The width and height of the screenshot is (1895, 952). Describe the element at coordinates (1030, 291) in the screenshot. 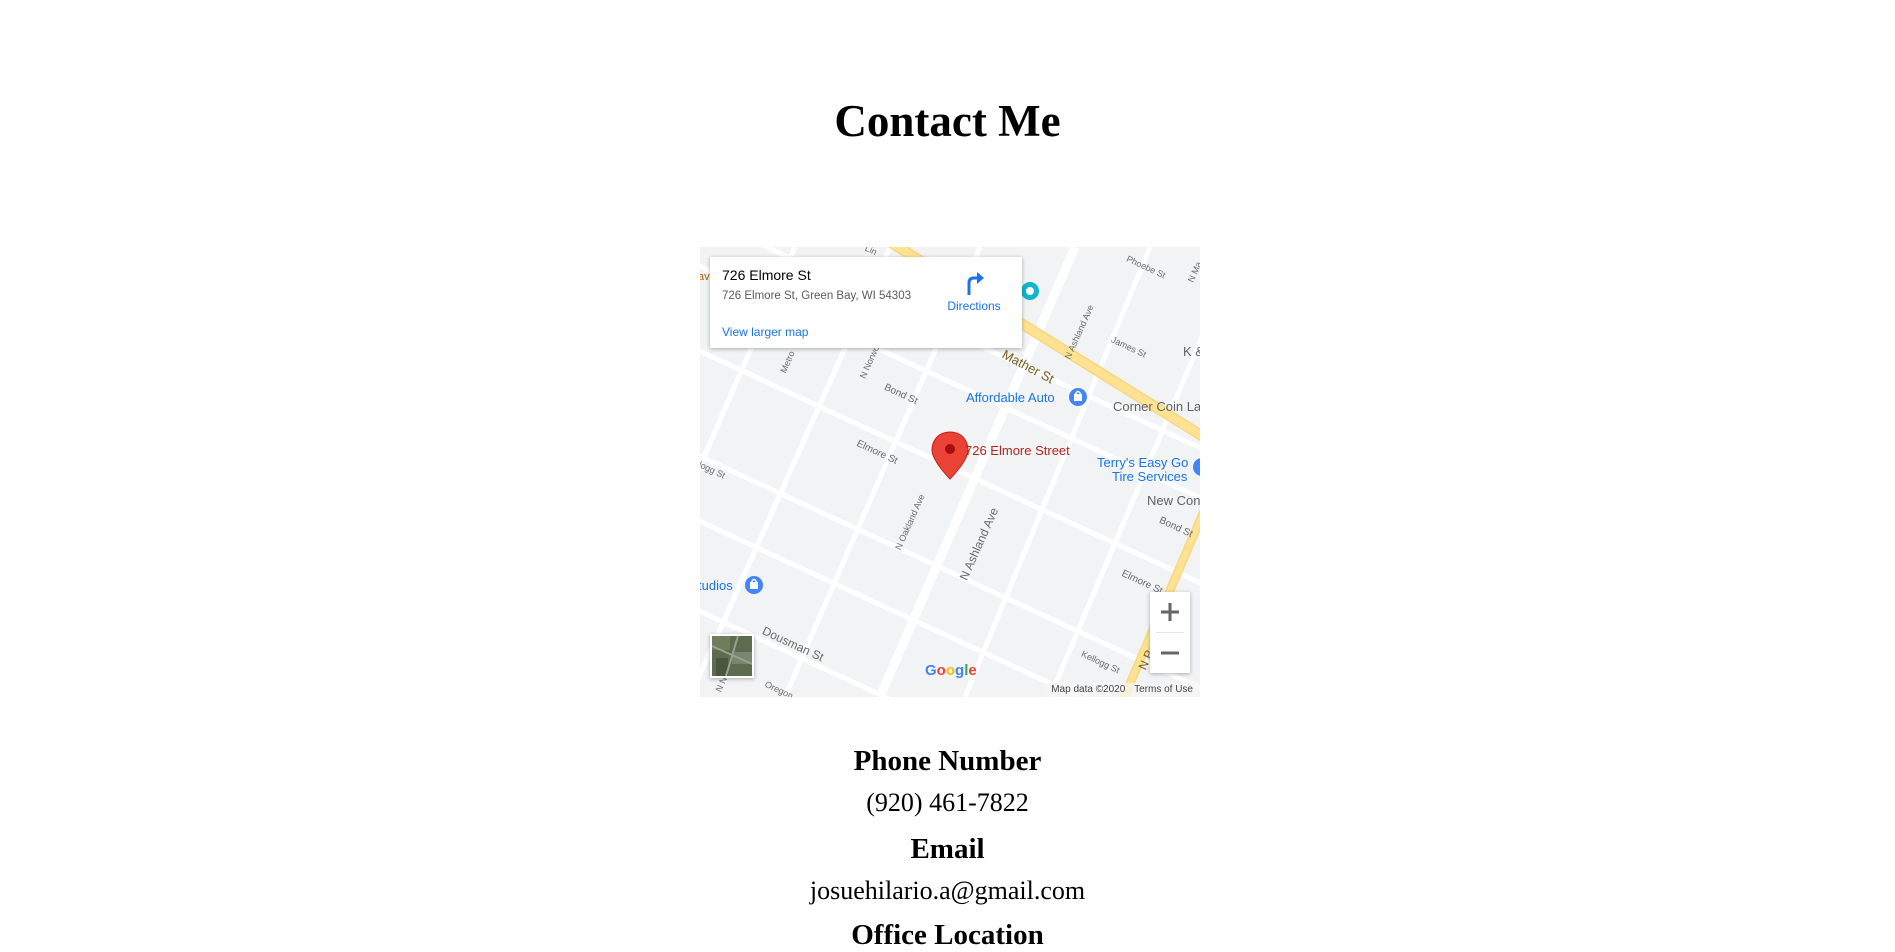

I see `attraction-poi-icon` at that location.